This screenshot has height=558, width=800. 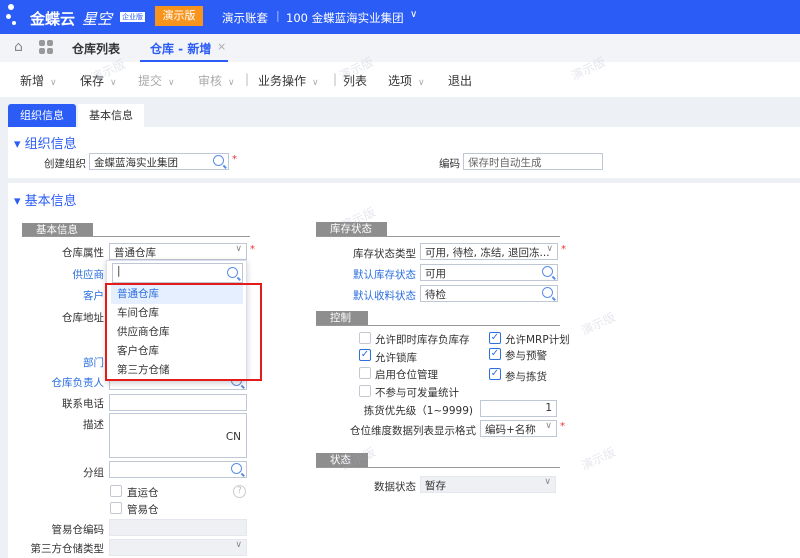 I want to click on priority-input: 1, so click(x=518, y=408).